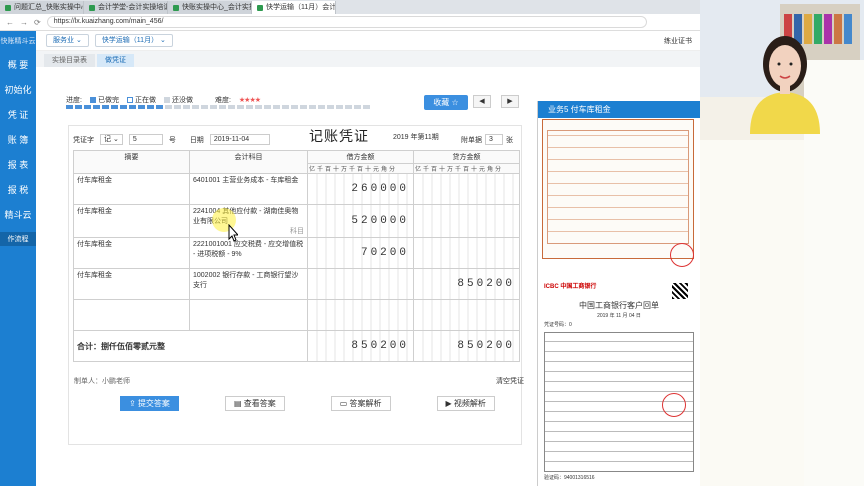  What do you see at coordinates (149, 403) in the screenshot?
I see `submit-answer-button: ⇪ 提交答案` at bounding box center [149, 403].